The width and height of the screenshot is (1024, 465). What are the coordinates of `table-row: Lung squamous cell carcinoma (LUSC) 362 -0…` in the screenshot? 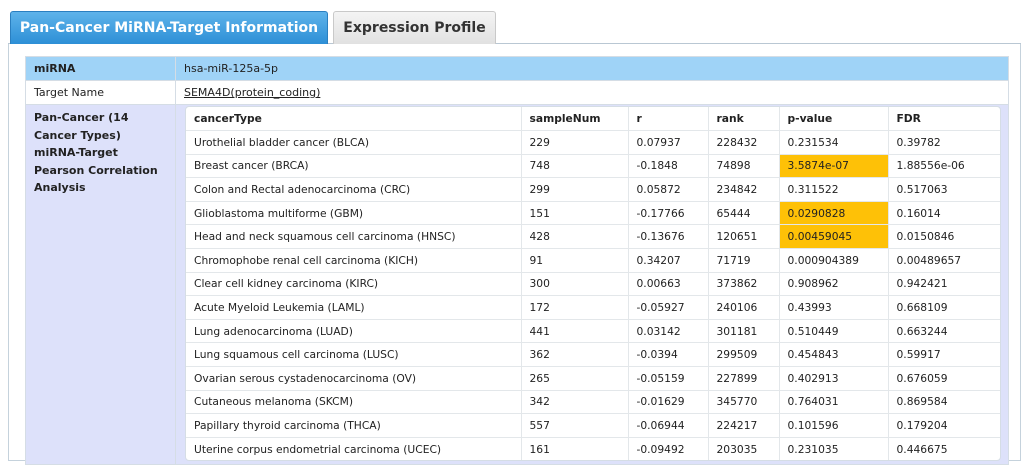 It's located at (593, 355).